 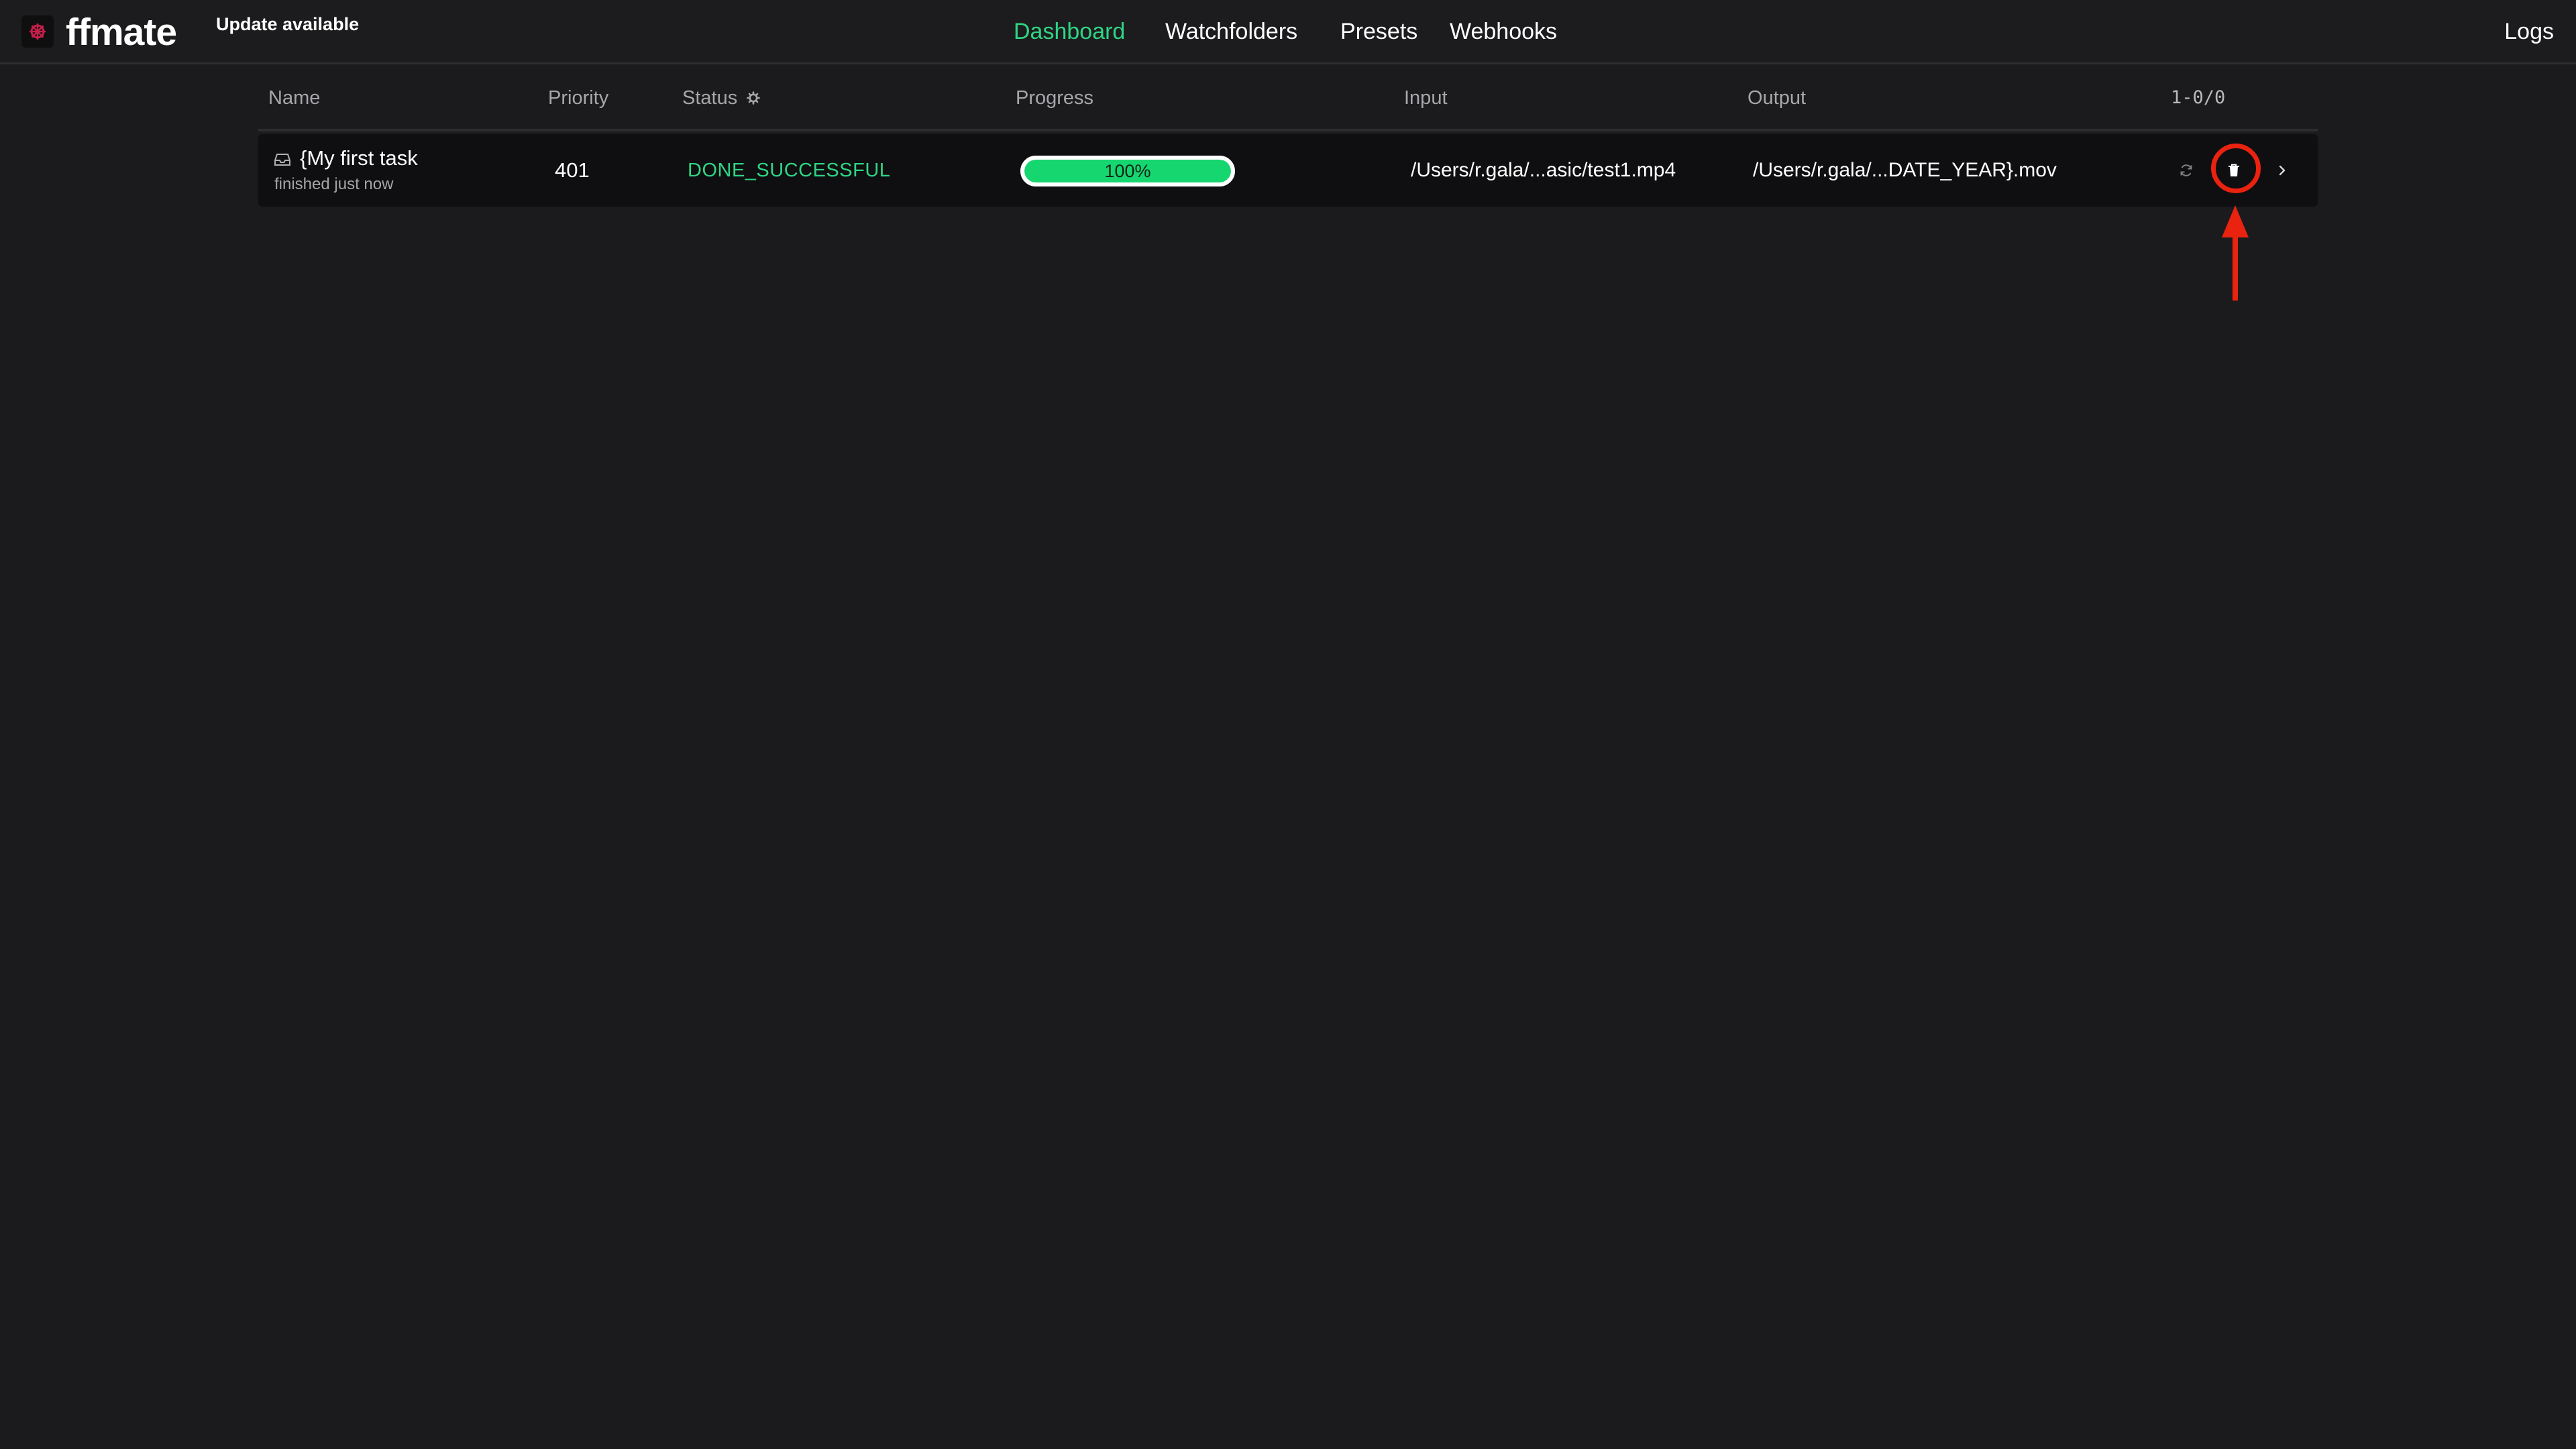 What do you see at coordinates (2235, 253) in the screenshot?
I see `annotation-arrow-icon` at bounding box center [2235, 253].